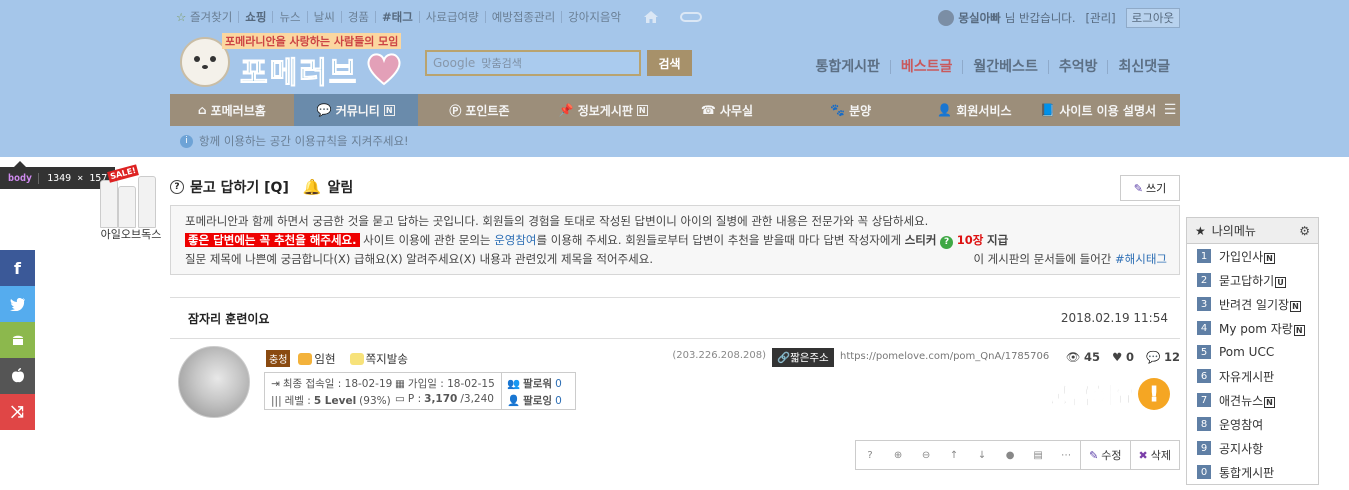 The width and height of the screenshot is (1349, 490). Describe the element at coordinates (669, 63) in the screenshot. I see `search-button: 검색` at that location.